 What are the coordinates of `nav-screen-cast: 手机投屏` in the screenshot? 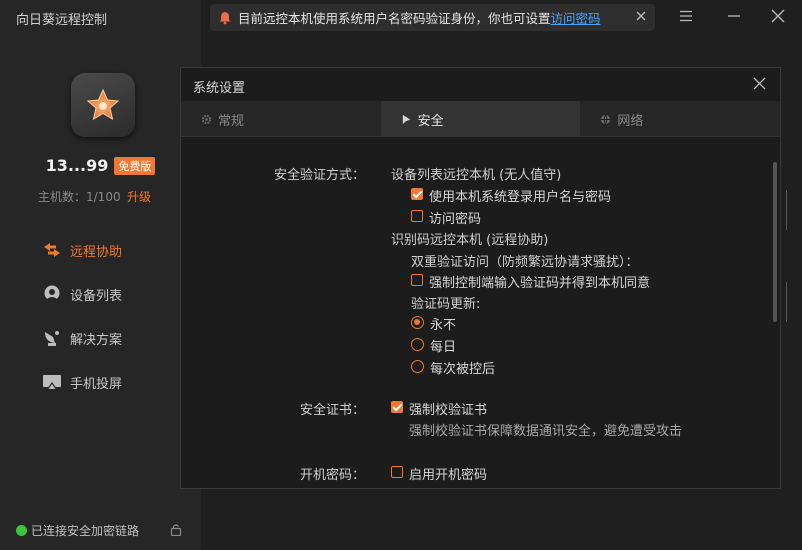 It's located at (82, 382).